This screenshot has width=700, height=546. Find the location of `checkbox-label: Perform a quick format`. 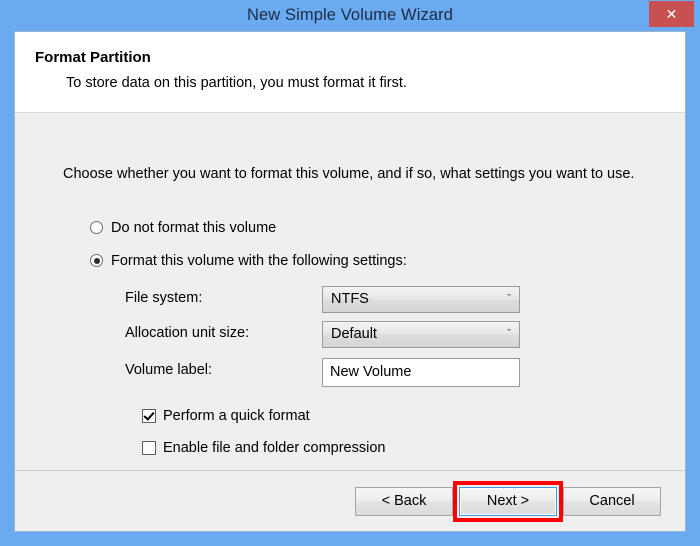

checkbox-label: Perform a quick format is located at coordinates (236, 416).